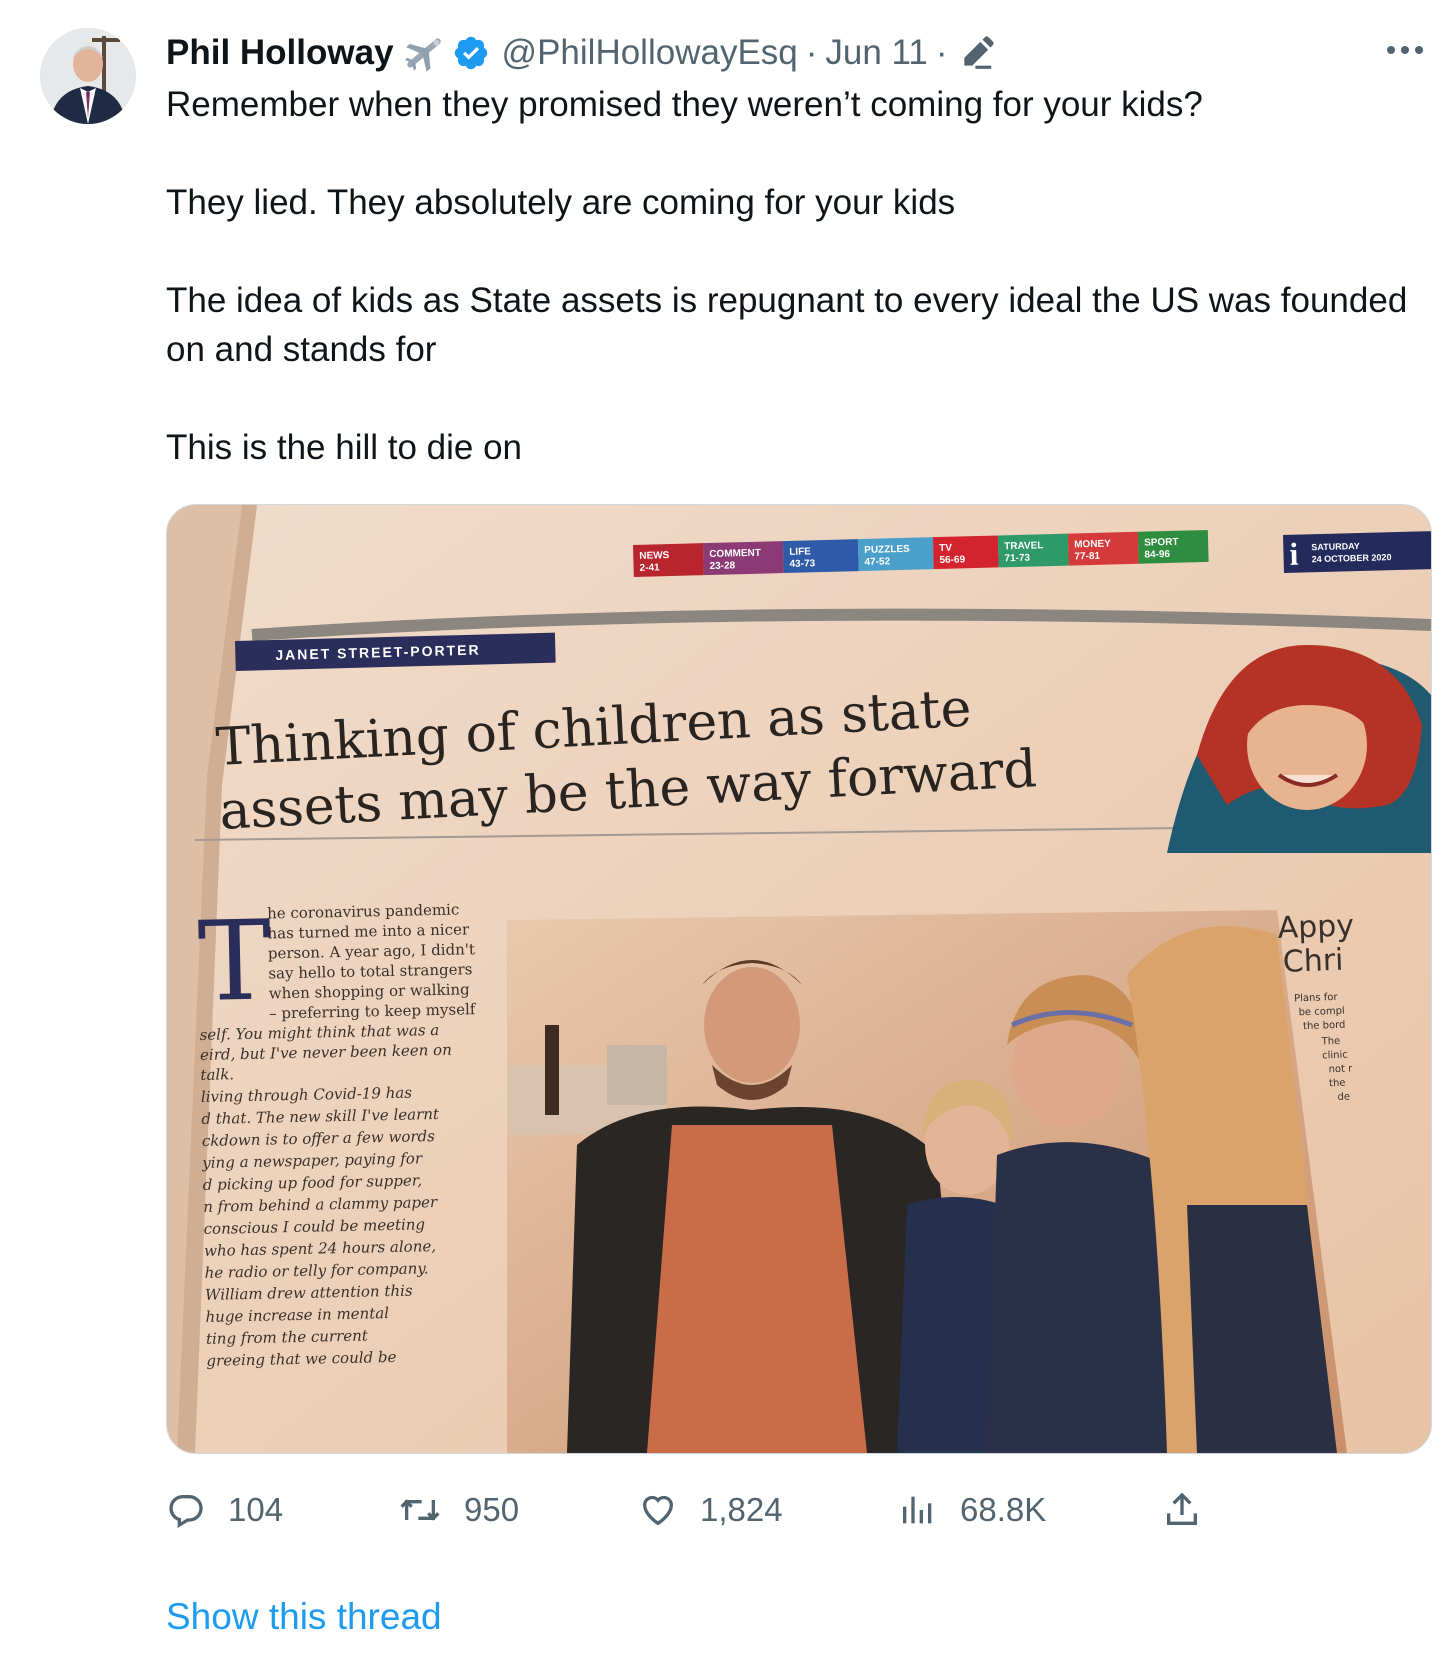 This screenshot has width=1456, height=1665. What do you see at coordinates (649, 568) in the screenshot?
I see `nav-tab-pages: 2-41` at bounding box center [649, 568].